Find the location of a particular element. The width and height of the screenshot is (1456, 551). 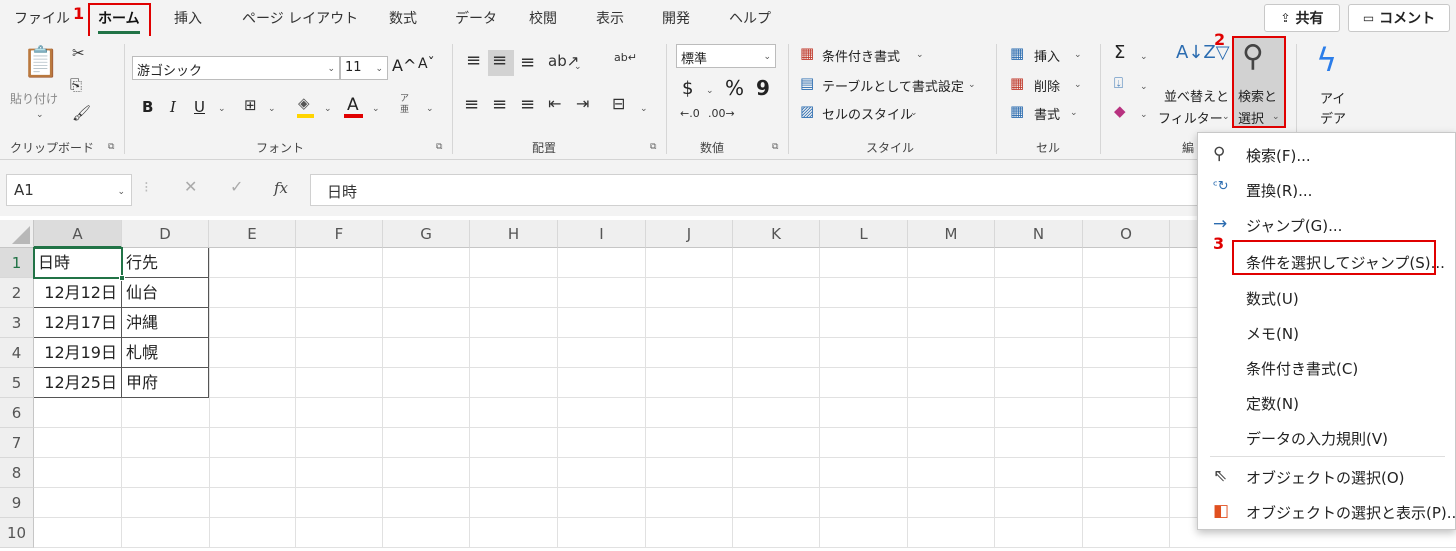

font-color-button: A is located at coordinates (353, 105).